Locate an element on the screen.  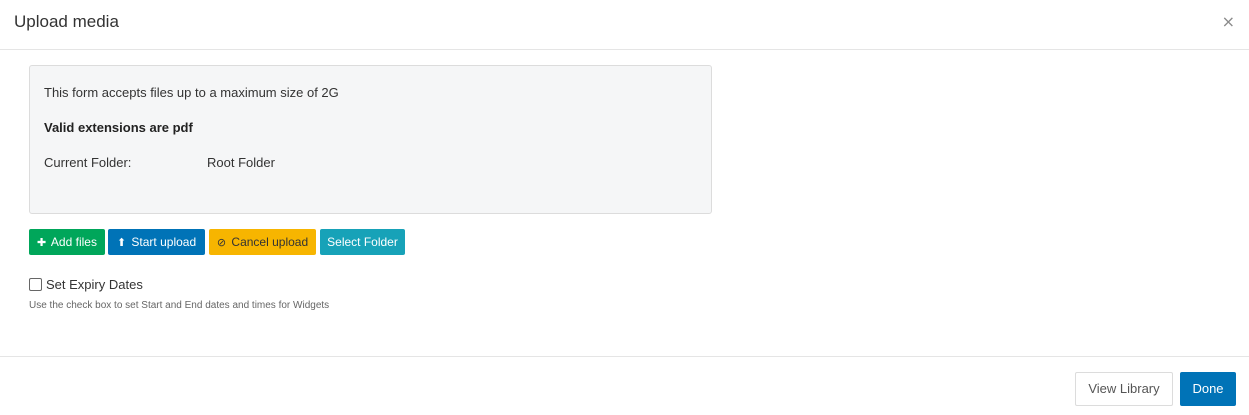
select-folder-button: Select Folder is located at coordinates (362, 242).